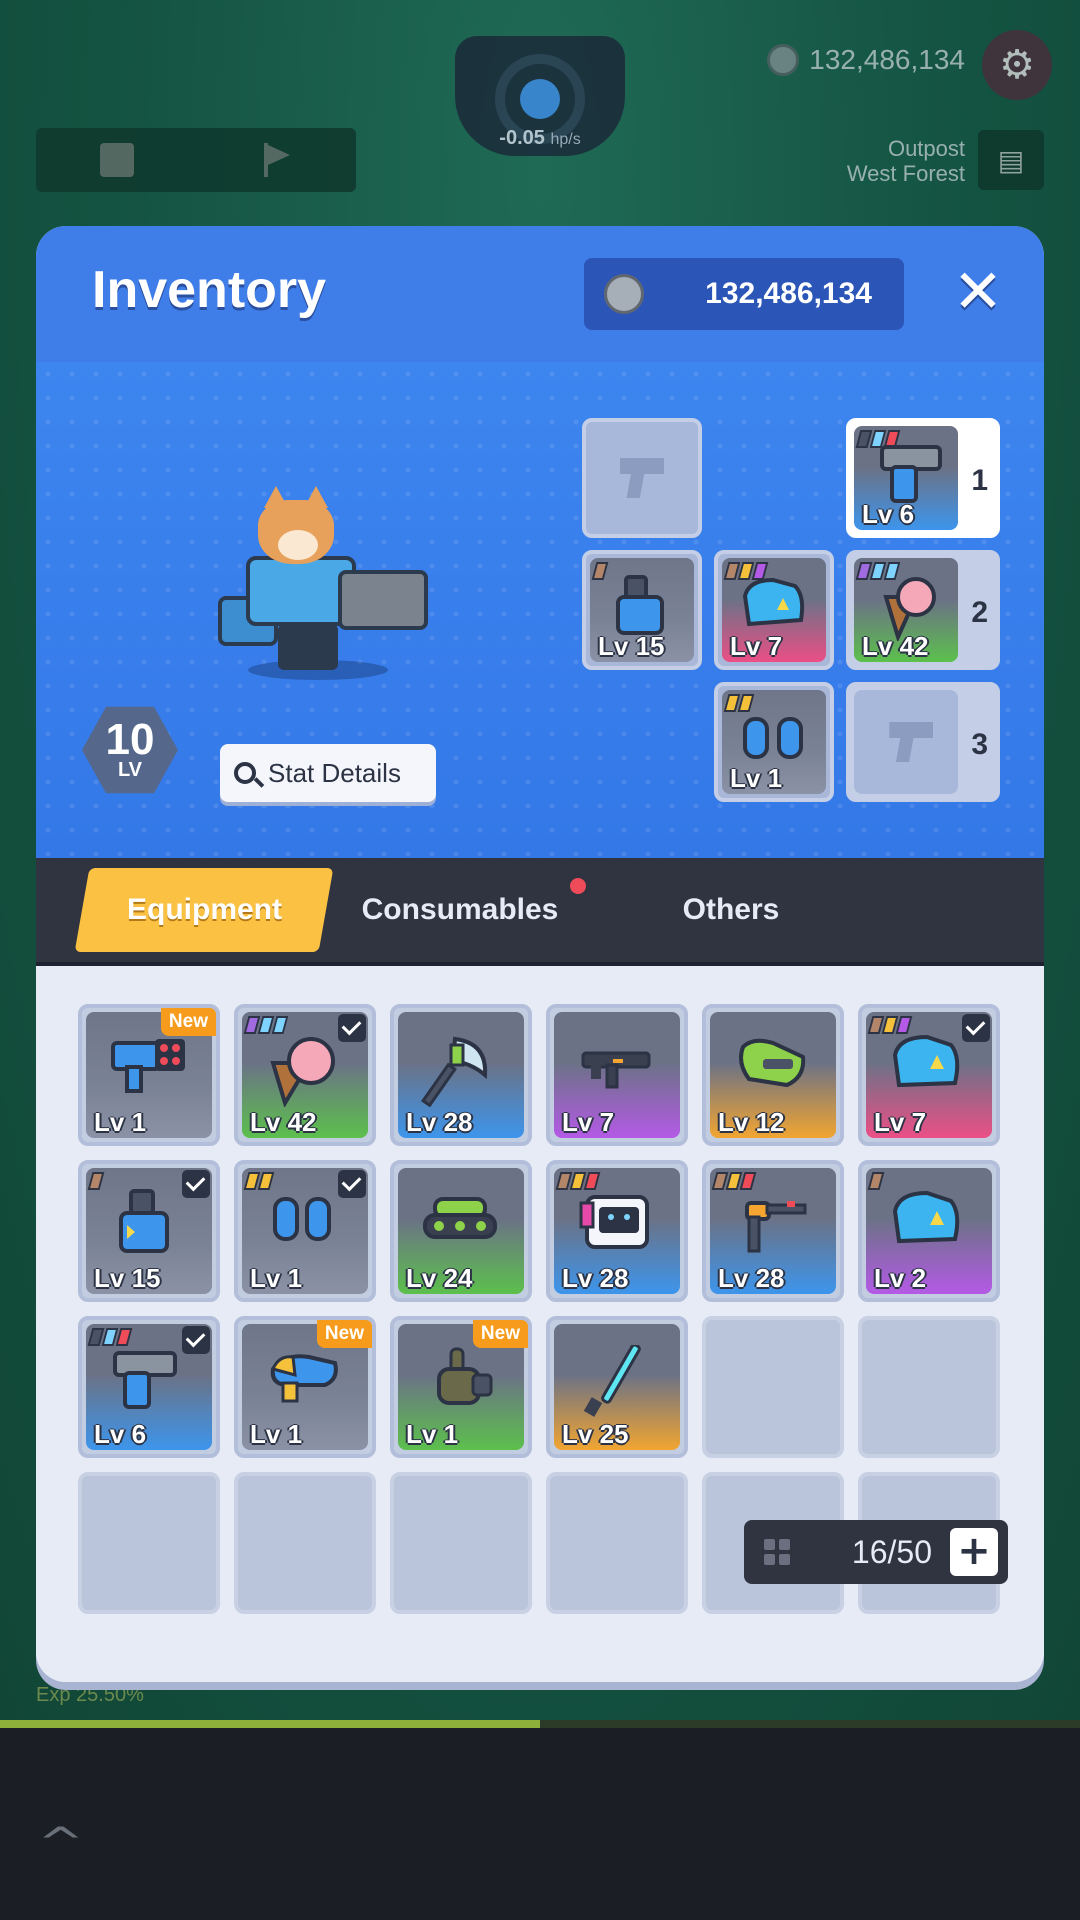  What do you see at coordinates (888, 514) in the screenshot?
I see `equip-slot-1-level: Lv 6` at bounding box center [888, 514].